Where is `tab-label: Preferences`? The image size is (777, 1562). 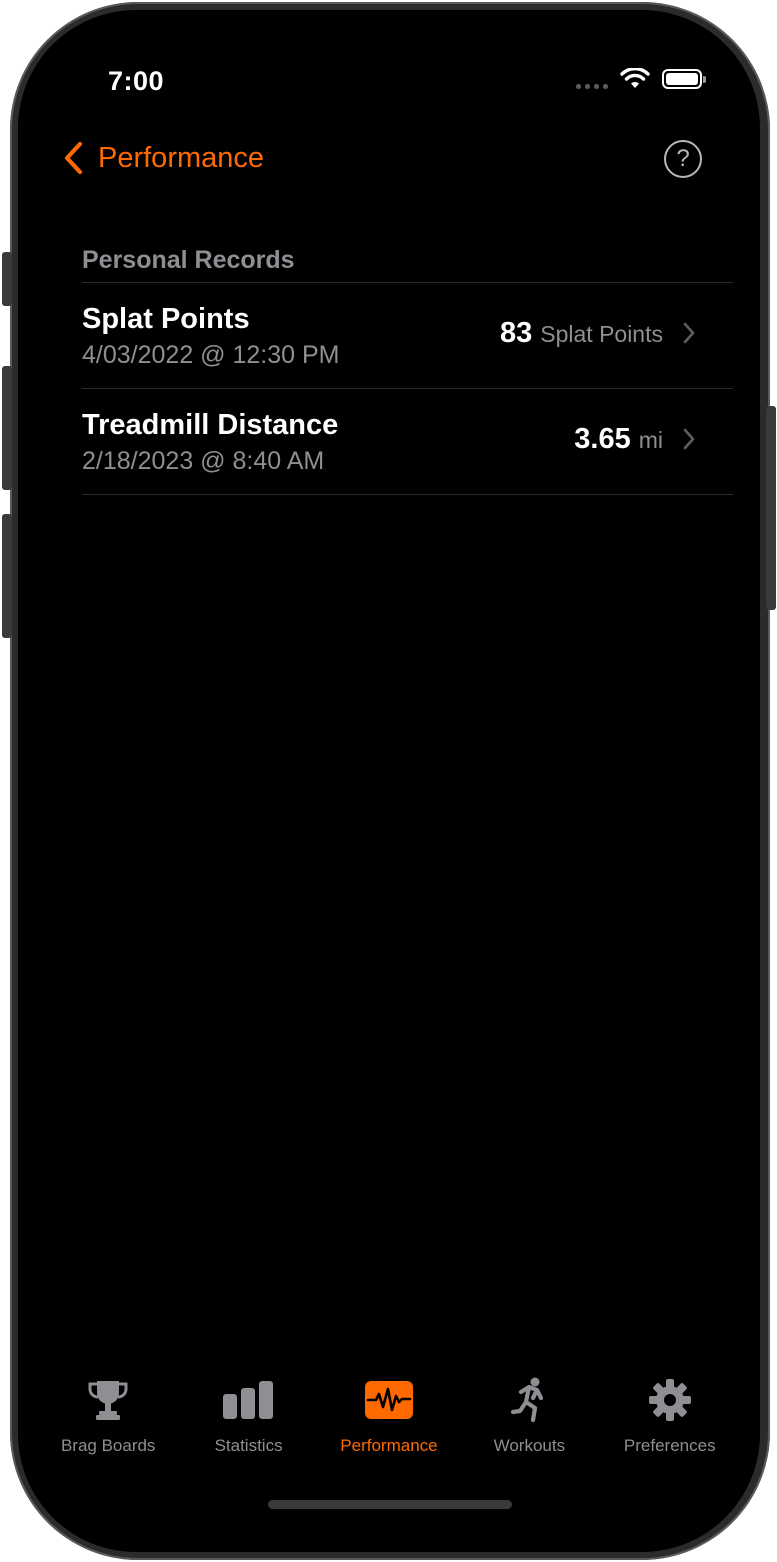 tab-label: Preferences is located at coordinates (669, 1445).